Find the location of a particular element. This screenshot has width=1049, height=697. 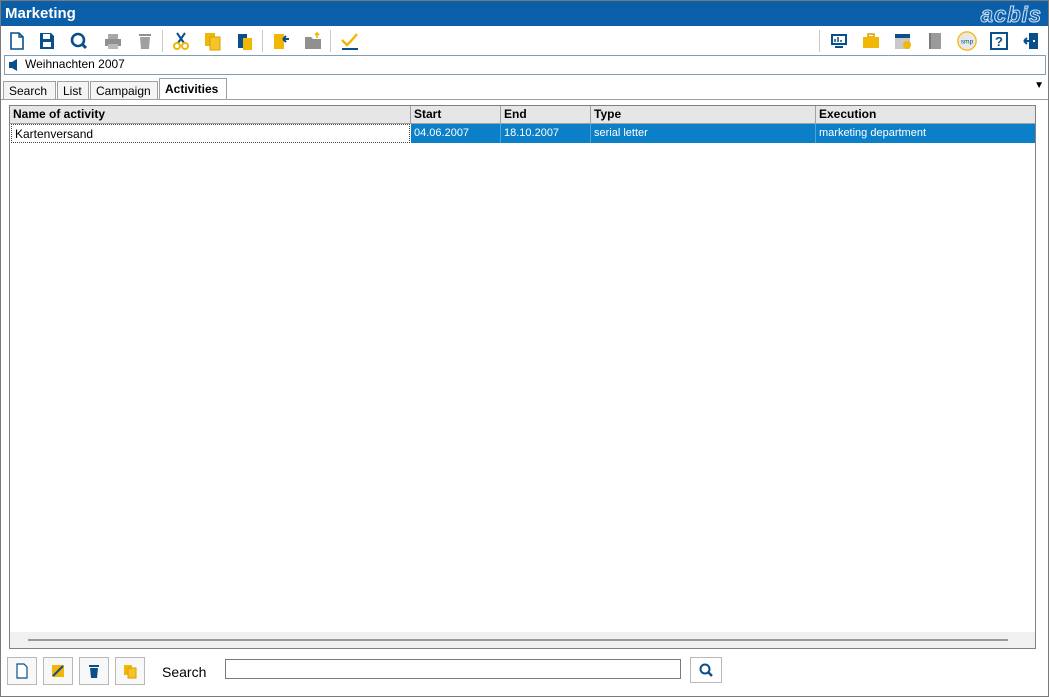

speaker-icon is located at coordinates (13, 65).